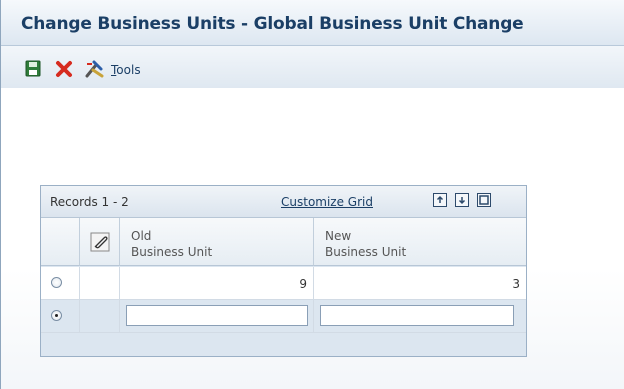 This screenshot has height=389, width=624. What do you see at coordinates (420, 283) in the screenshot?
I see `new-business-unit-cell: 3` at bounding box center [420, 283].